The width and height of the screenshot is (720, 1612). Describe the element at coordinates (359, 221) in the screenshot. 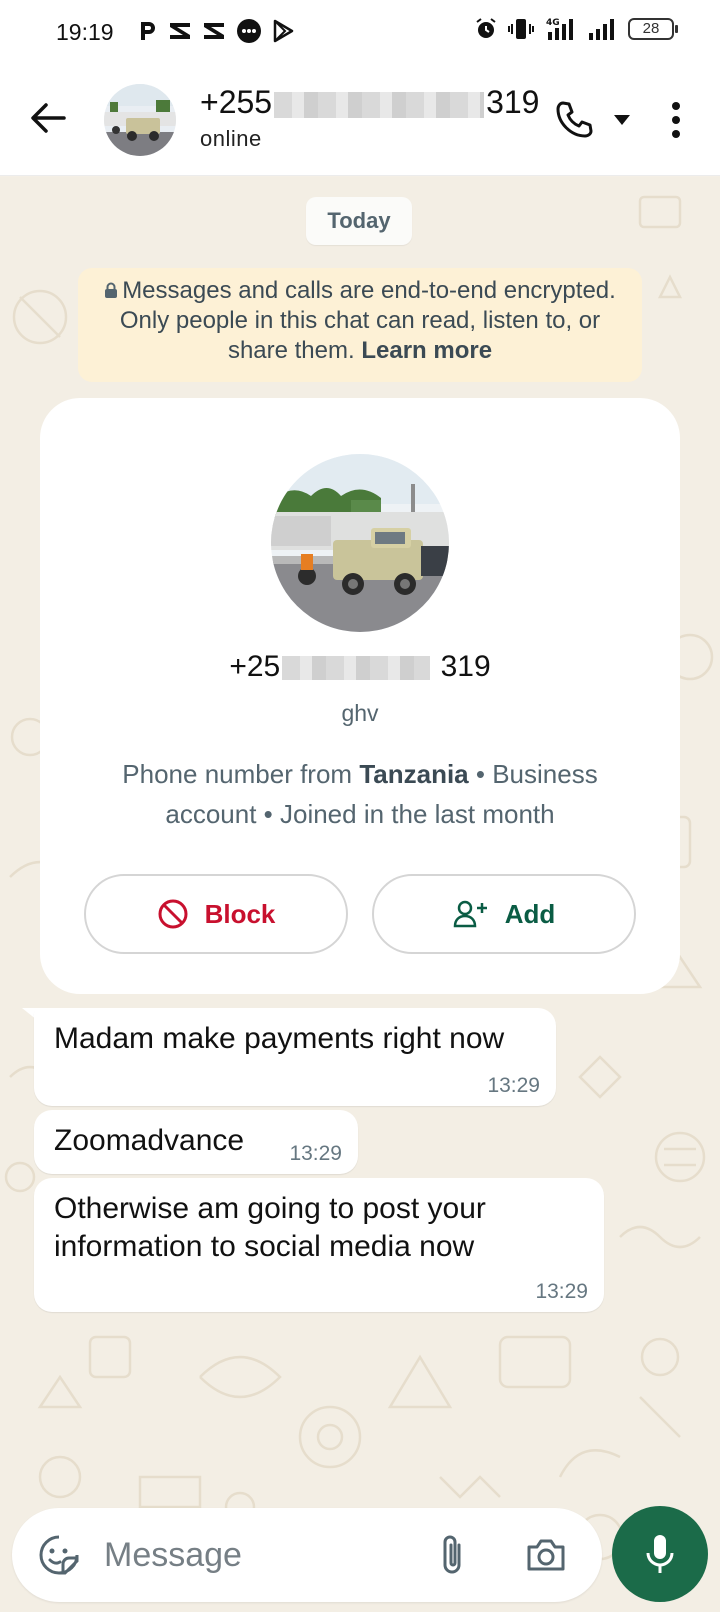

I see `date-divider: Today` at that location.